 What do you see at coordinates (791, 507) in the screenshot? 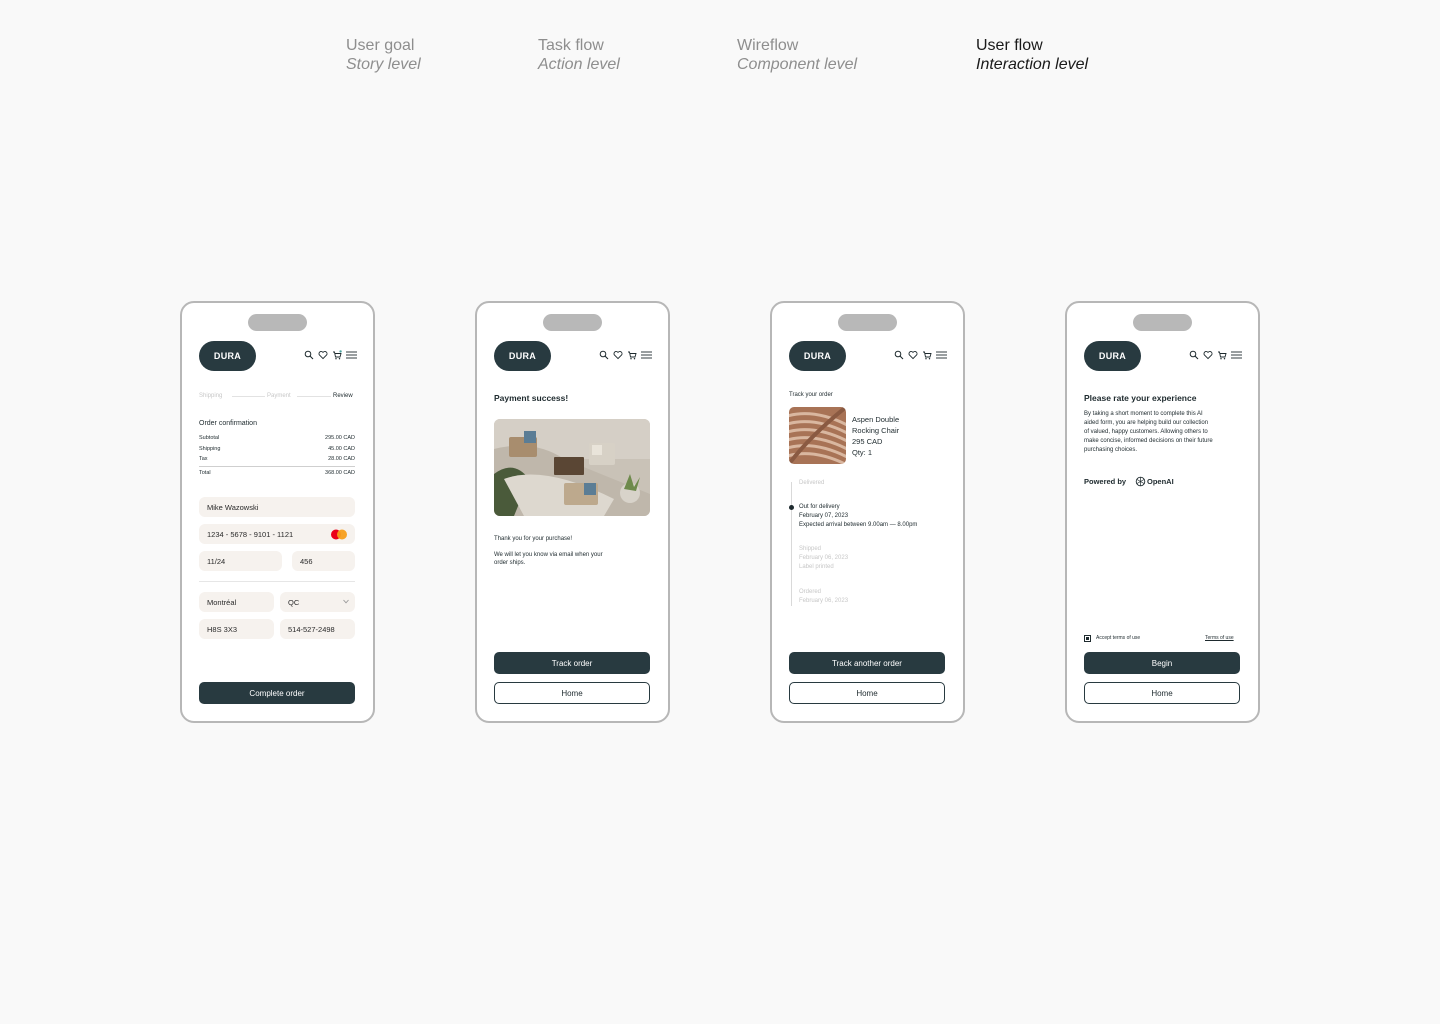
I see `timeline-current-dot` at bounding box center [791, 507].